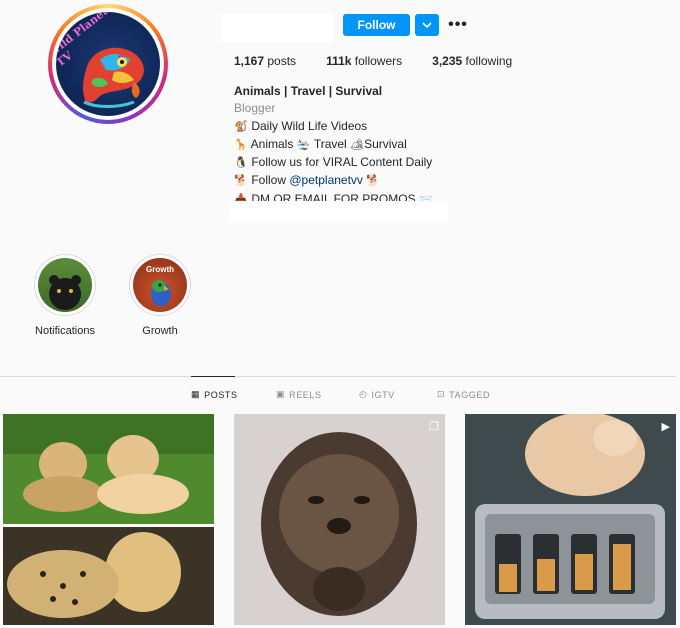 The image size is (680, 628). I want to click on active-tab-indicator, so click(213, 376).